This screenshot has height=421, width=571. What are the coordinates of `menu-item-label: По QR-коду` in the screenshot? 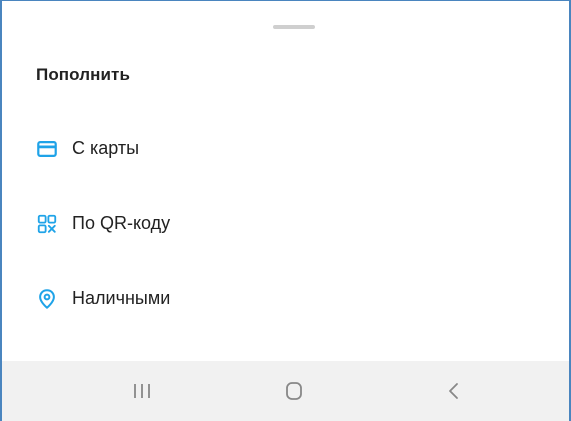 It's located at (121, 223).